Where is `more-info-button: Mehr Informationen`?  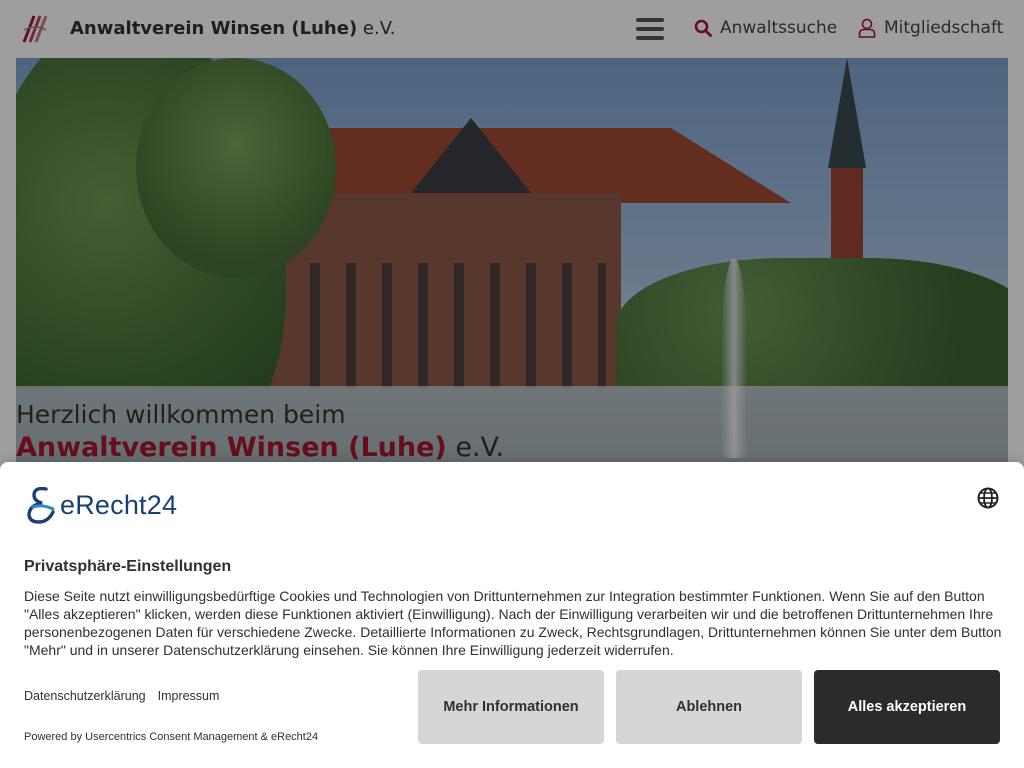 more-info-button: Mehr Informationen is located at coordinates (511, 707).